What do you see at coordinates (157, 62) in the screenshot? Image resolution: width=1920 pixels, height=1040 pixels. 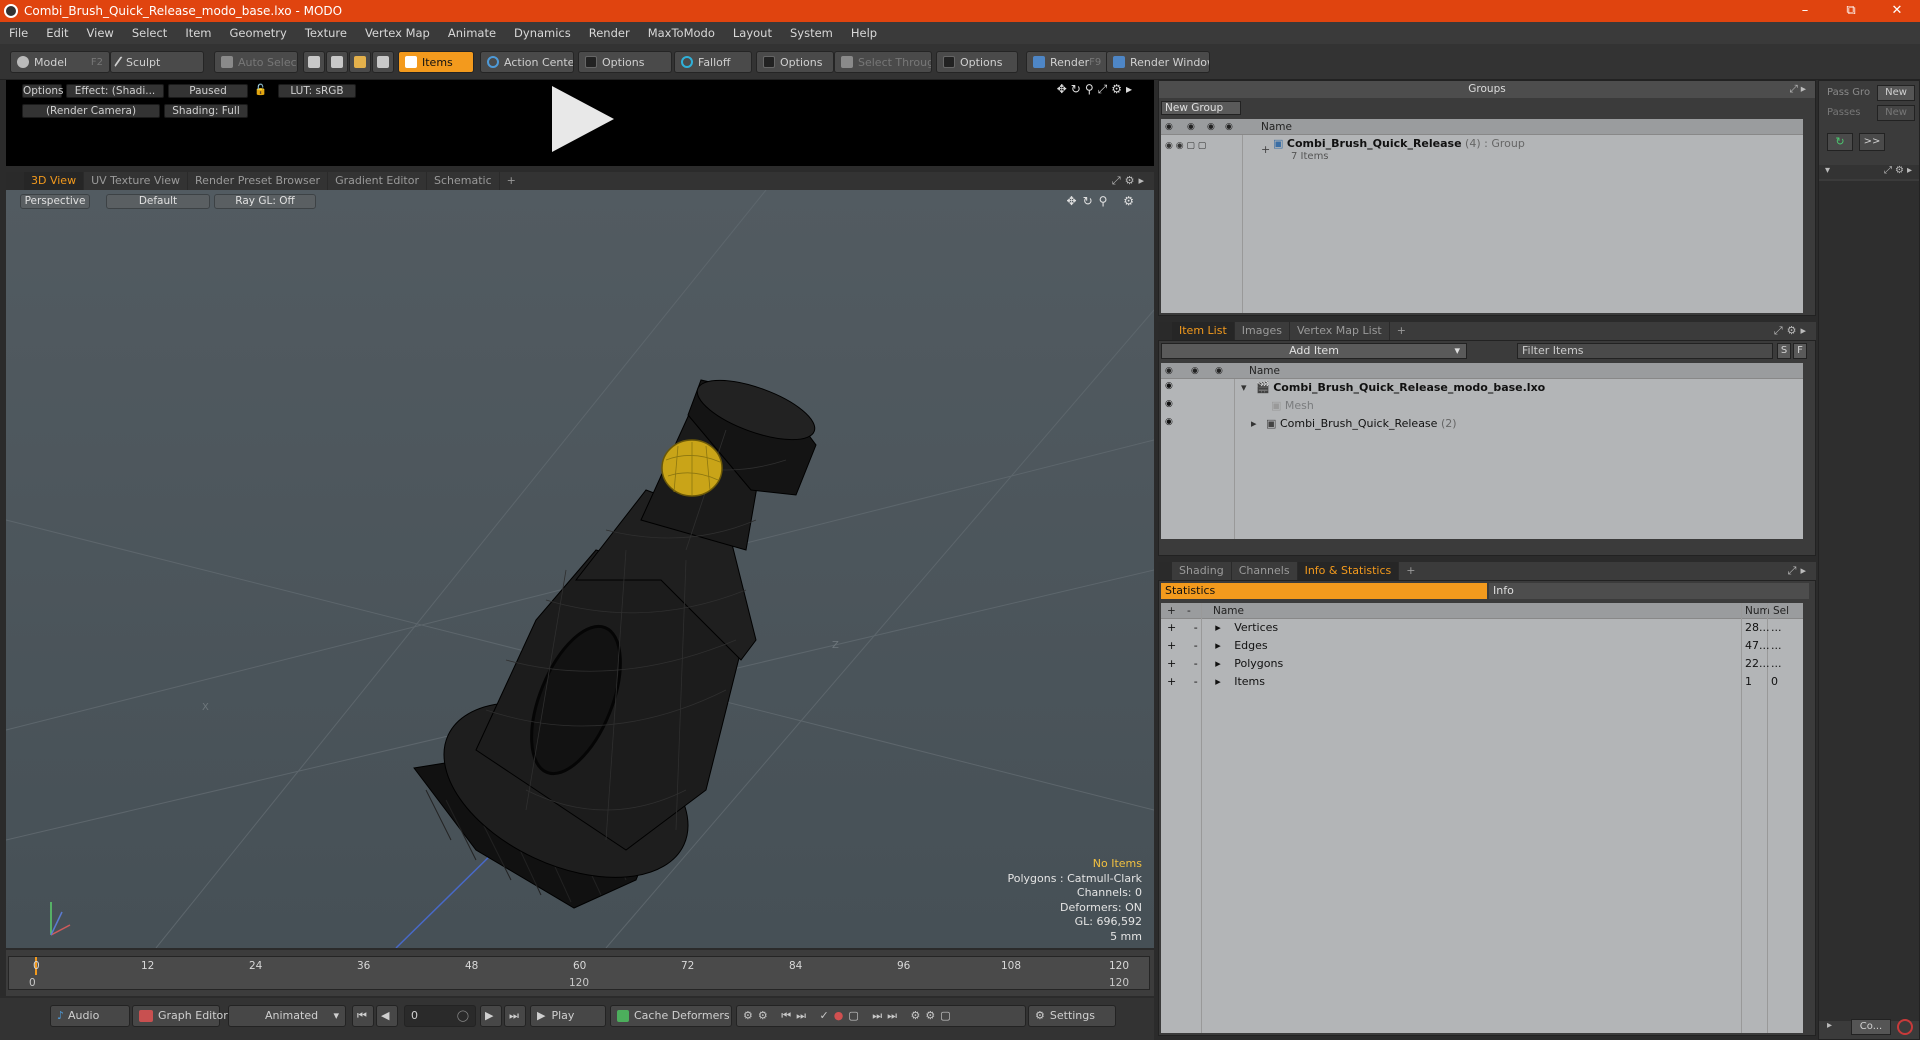 I see `sculpt-mode-button: Sculpt` at bounding box center [157, 62].